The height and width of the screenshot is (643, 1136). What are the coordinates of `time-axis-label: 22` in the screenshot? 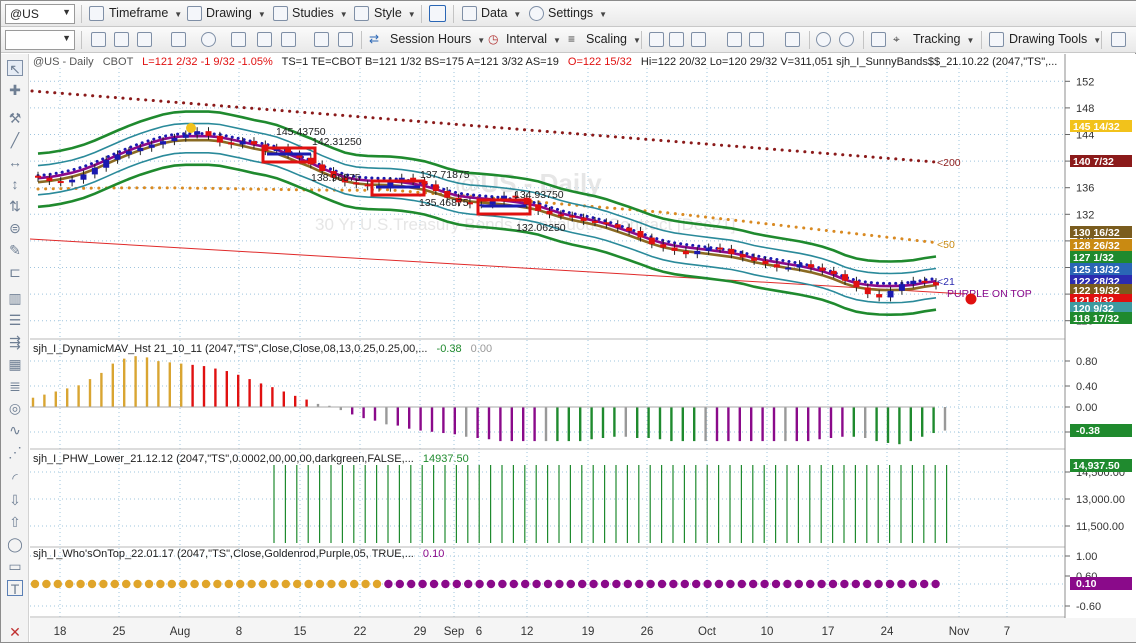 It's located at (360, 632).